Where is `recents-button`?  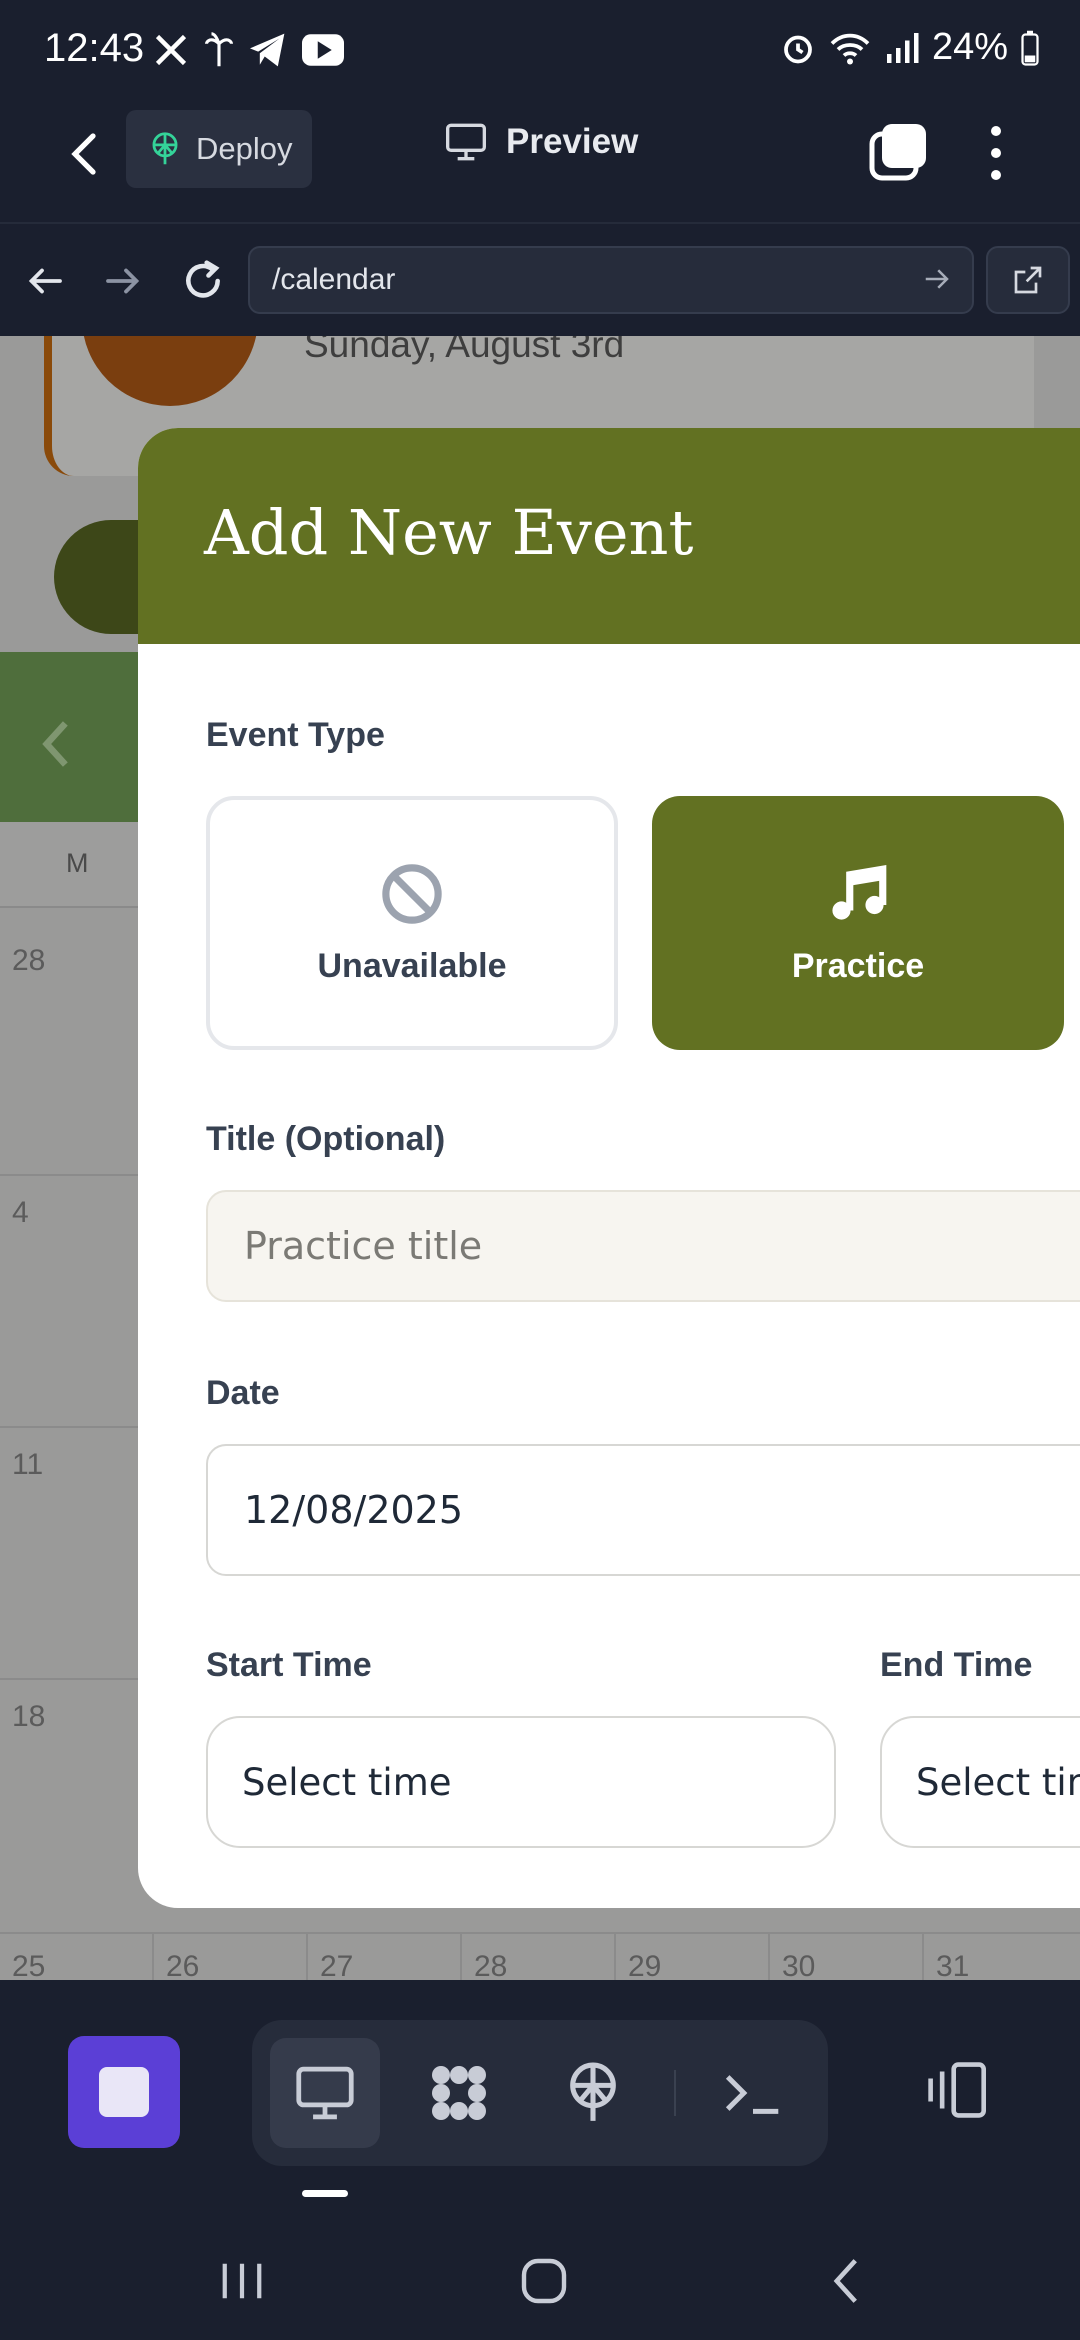
recents-button is located at coordinates (242, 2281).